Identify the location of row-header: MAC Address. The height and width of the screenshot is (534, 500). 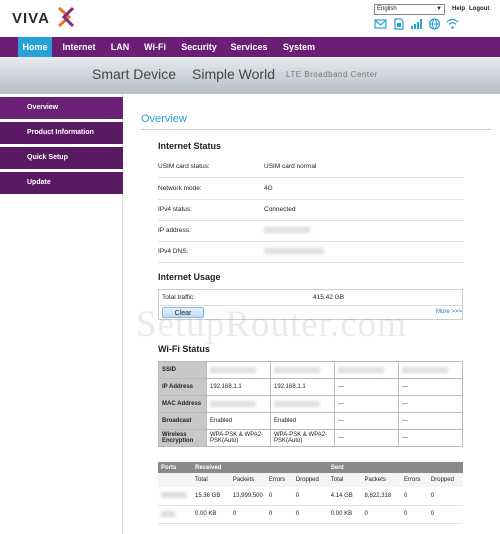
(182, 404).